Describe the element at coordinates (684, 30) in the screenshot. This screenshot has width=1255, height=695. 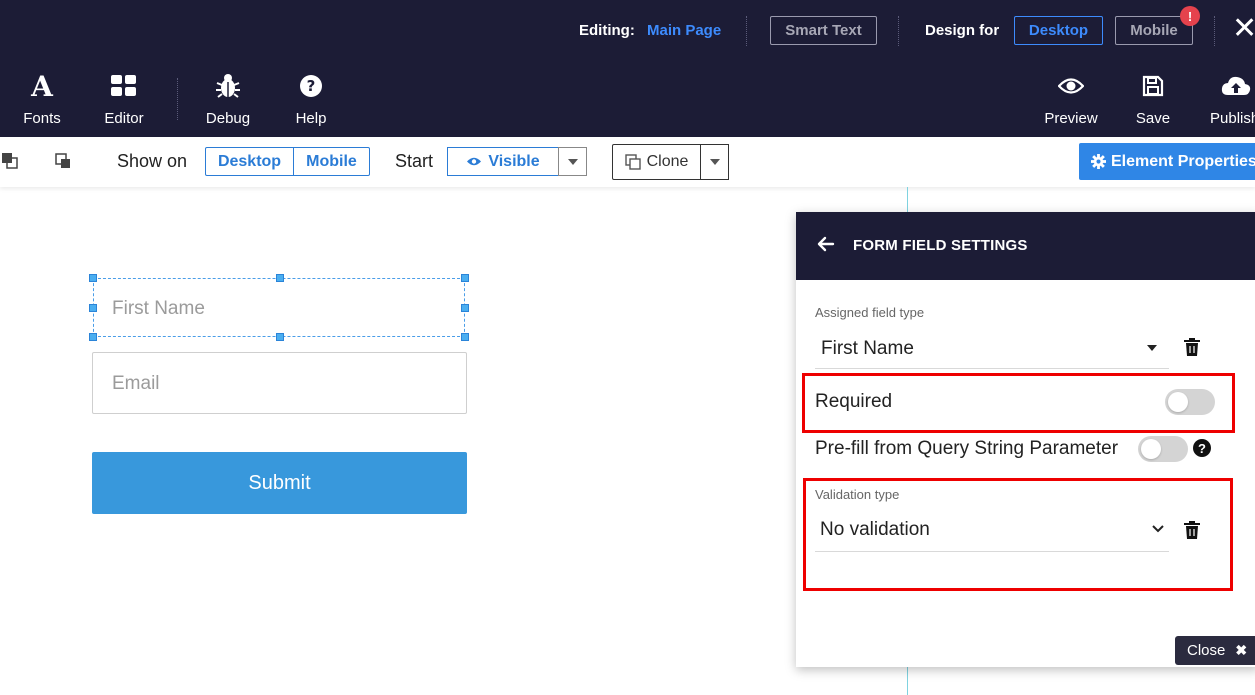
I see `editing-page-link: Main Page` at that location.